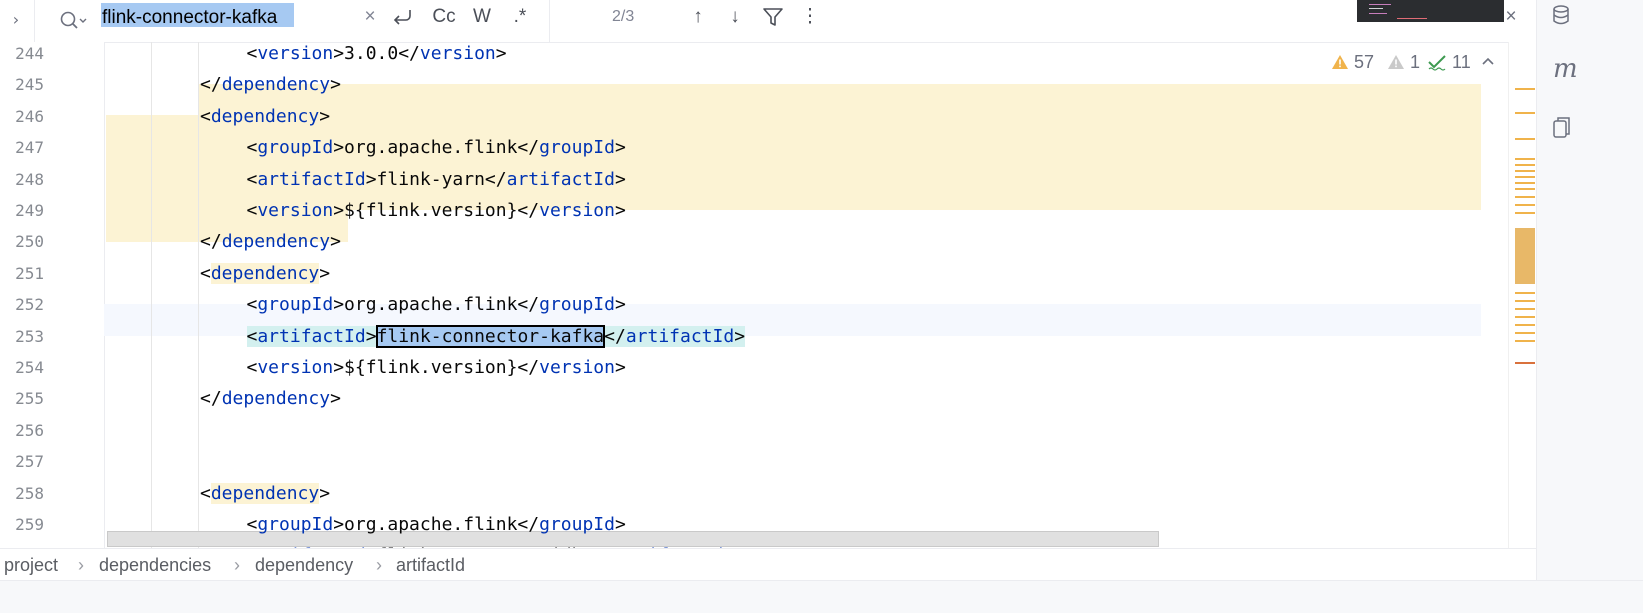 The image size is (1643, 613). What do you see at coordinates (520, 17) in the screenshot?
I see `regex-button: .*` at bounding box center [520, 17].